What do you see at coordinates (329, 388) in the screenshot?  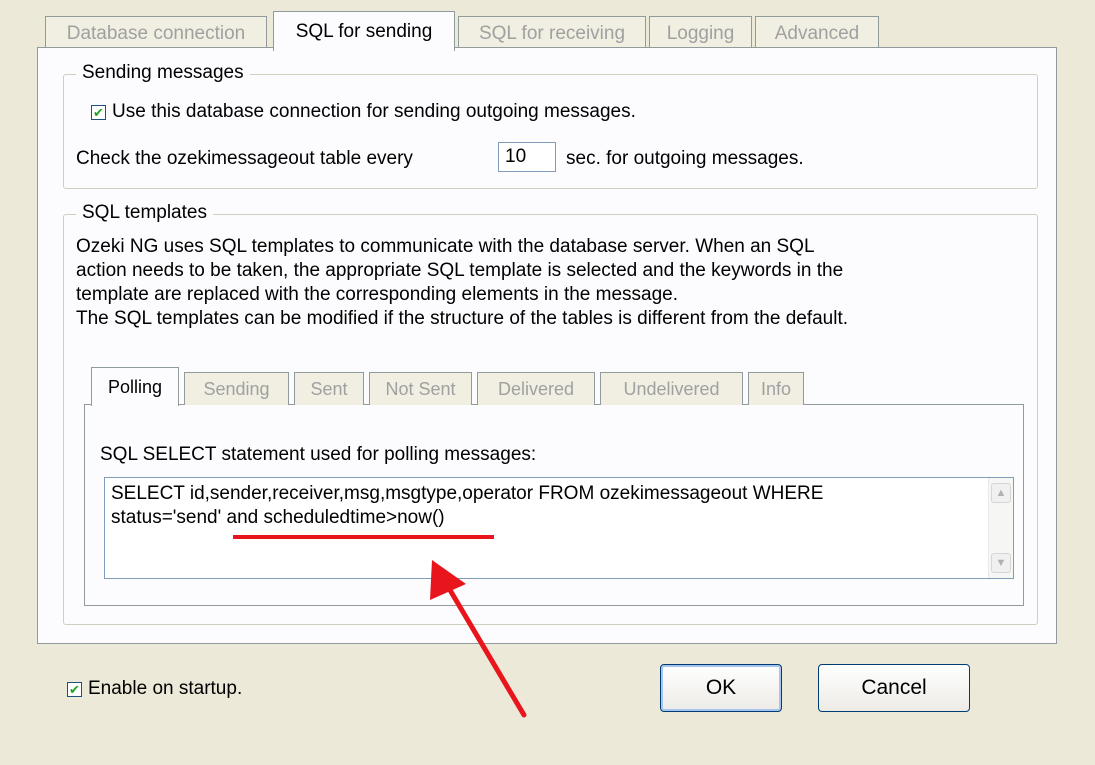 I see `inner-tab-sent: Sent` at bounding box center [329, 388].